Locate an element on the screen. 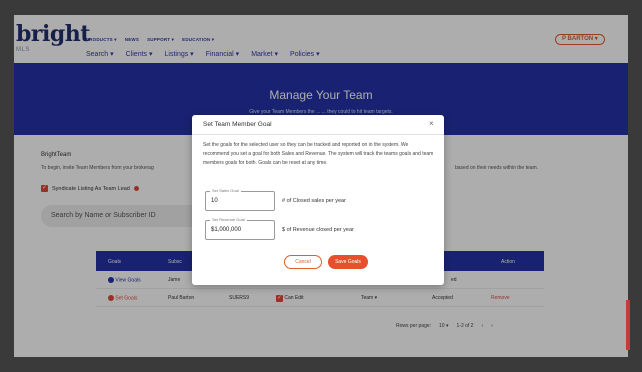  revenue-goal-field: Set Revenue Goal $1,000,000 is located at coordinates (240, 228).